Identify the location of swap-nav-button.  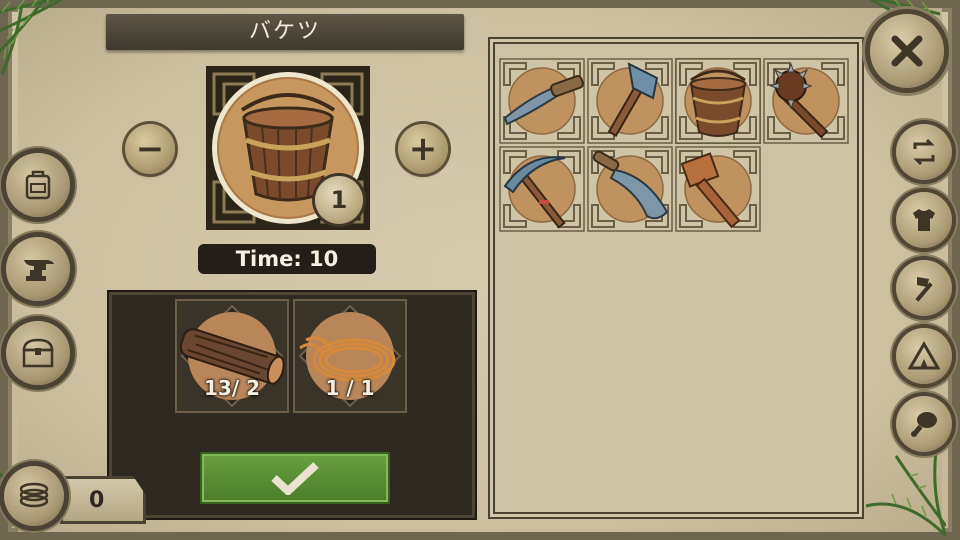
(924, 152).